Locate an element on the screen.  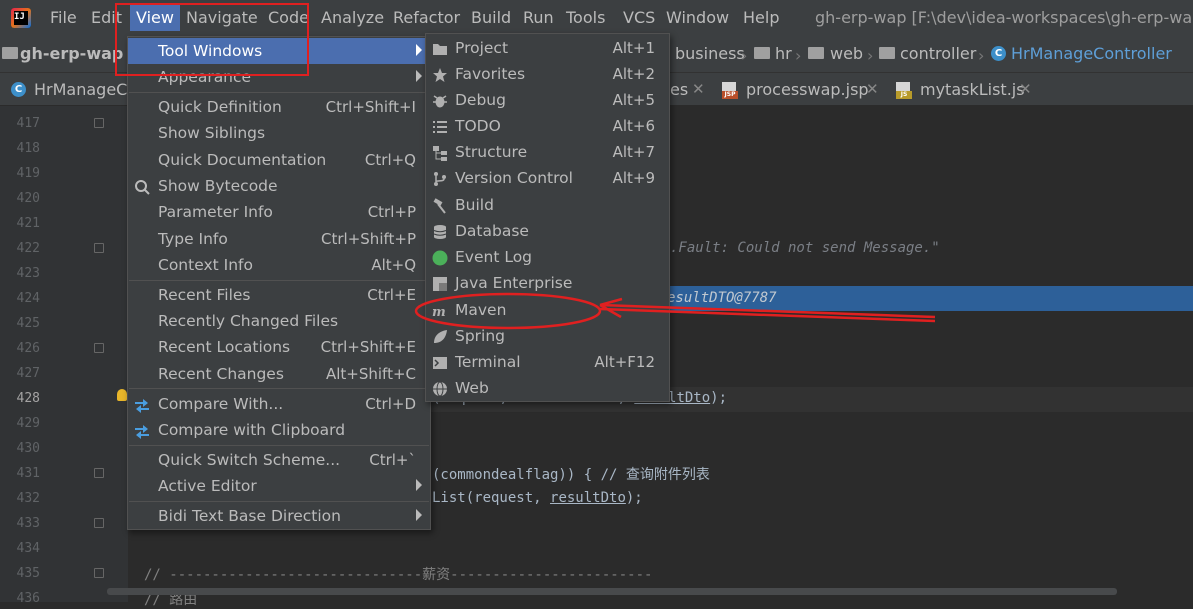
annotation-overlay is located at coordinates (675, 311).